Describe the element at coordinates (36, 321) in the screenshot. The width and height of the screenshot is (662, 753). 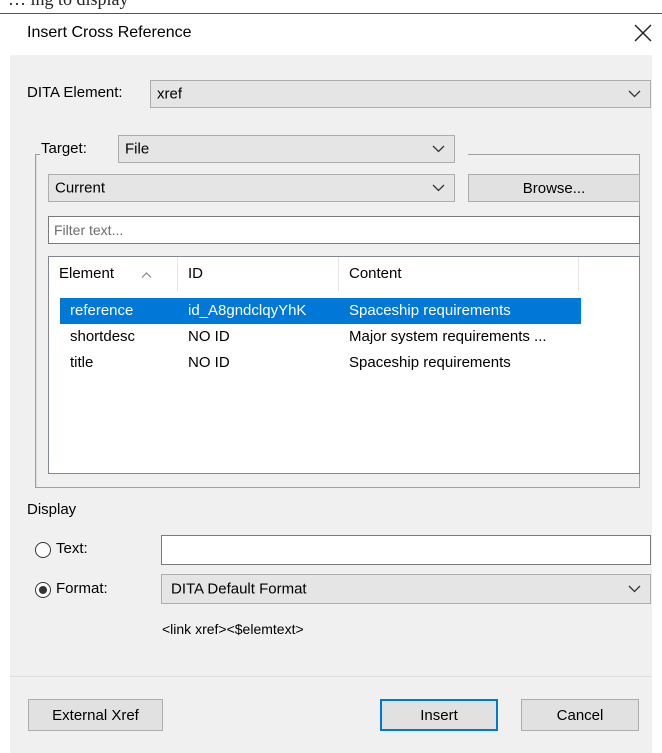
I see `target-group-left-hl` at that location.